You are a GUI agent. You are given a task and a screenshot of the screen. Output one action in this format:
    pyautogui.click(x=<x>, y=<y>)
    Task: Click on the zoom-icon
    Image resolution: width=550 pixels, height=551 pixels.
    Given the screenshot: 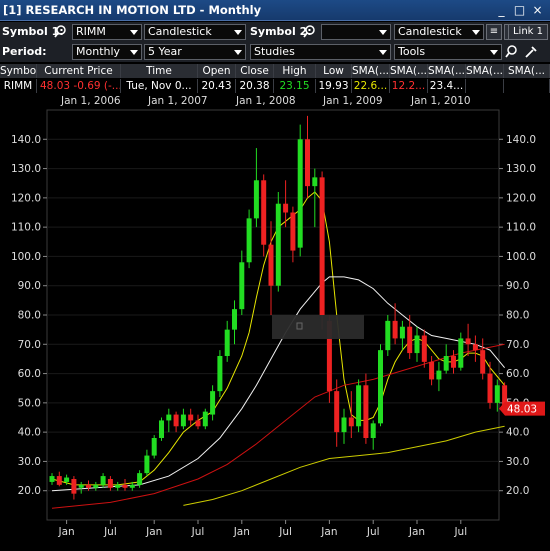 What is the action you would take?
    pyautogui.click(x=513, y=52)
    